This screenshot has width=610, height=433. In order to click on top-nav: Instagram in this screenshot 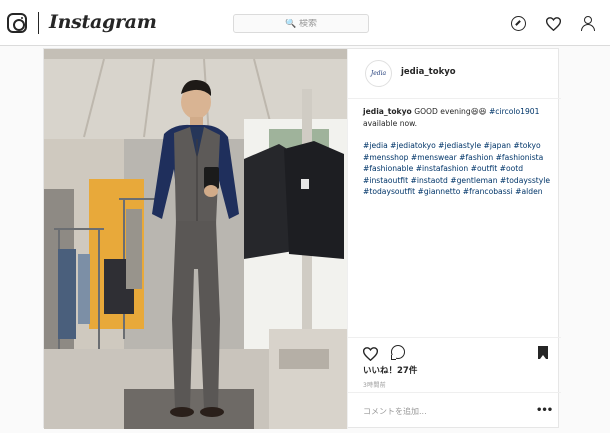, I will do `click(305, 23)`.